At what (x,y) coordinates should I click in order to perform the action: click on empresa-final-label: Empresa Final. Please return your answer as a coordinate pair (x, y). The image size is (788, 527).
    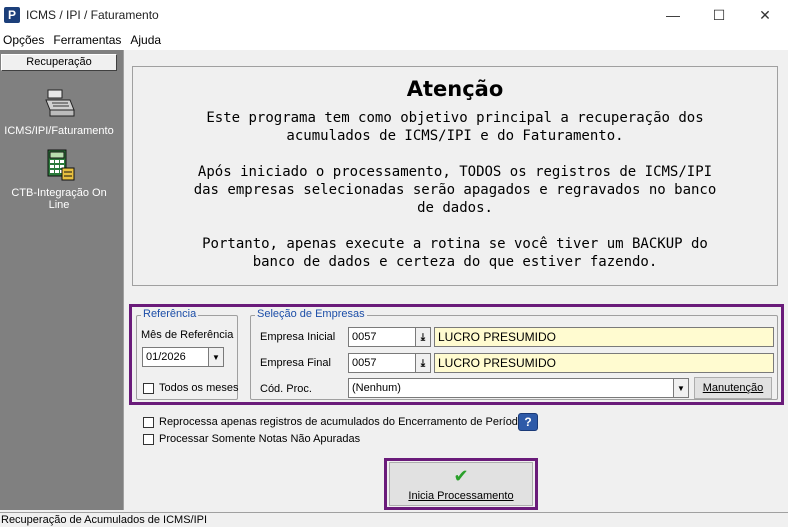
    Looking at the image, I should click on (295, 363).